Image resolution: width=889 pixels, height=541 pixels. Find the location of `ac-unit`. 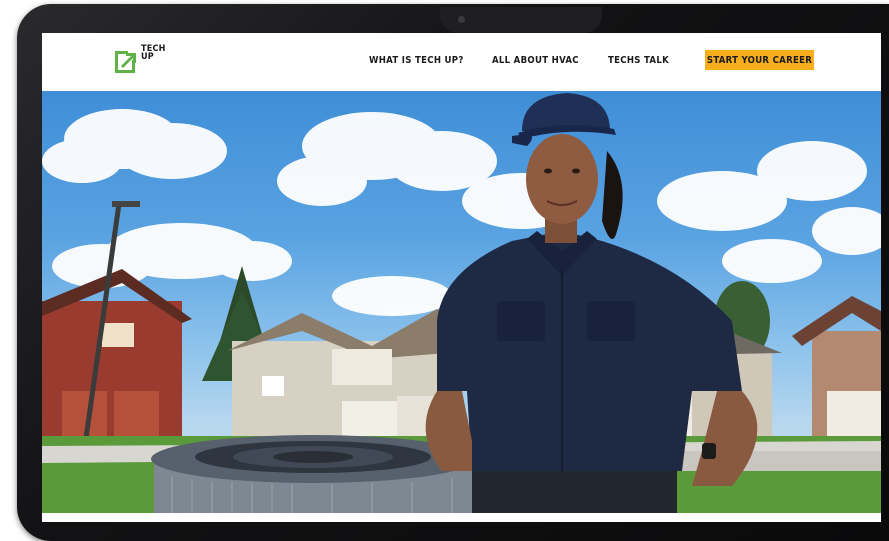

ac-unit is located at coordinates (313, 474).